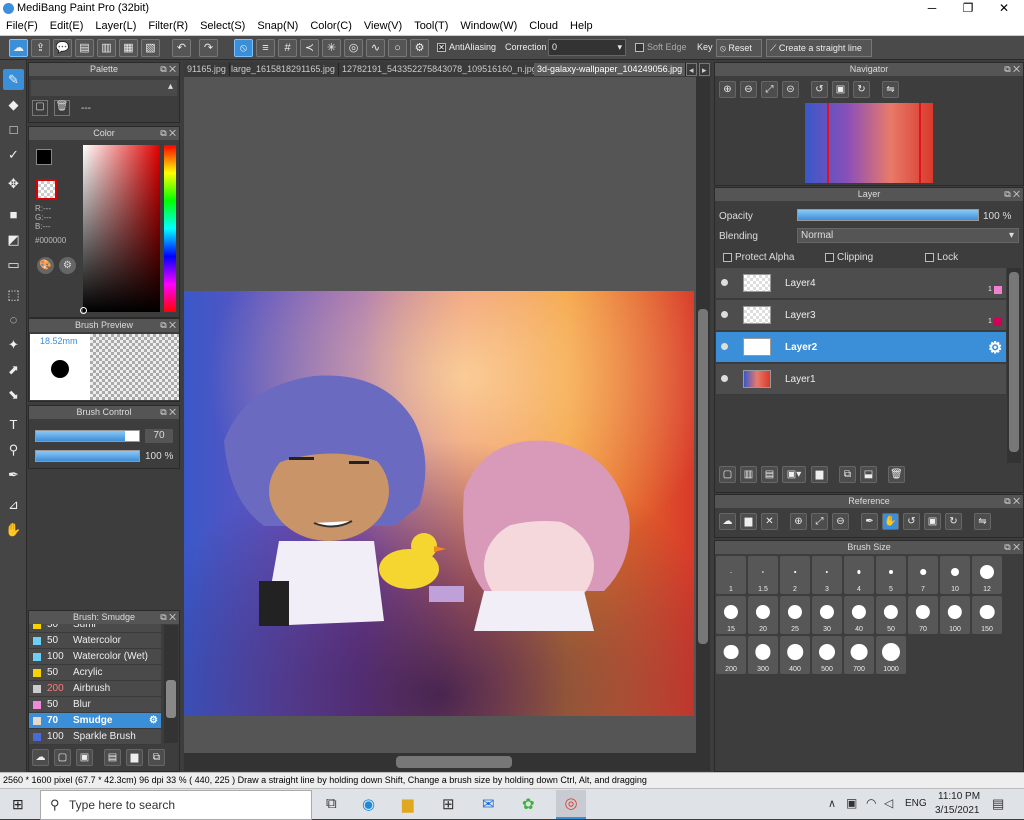 Image resolution: width=1024 pixels, height=820 pixels. I want to click on layer-scroll-thumb, so click(1014, 362).